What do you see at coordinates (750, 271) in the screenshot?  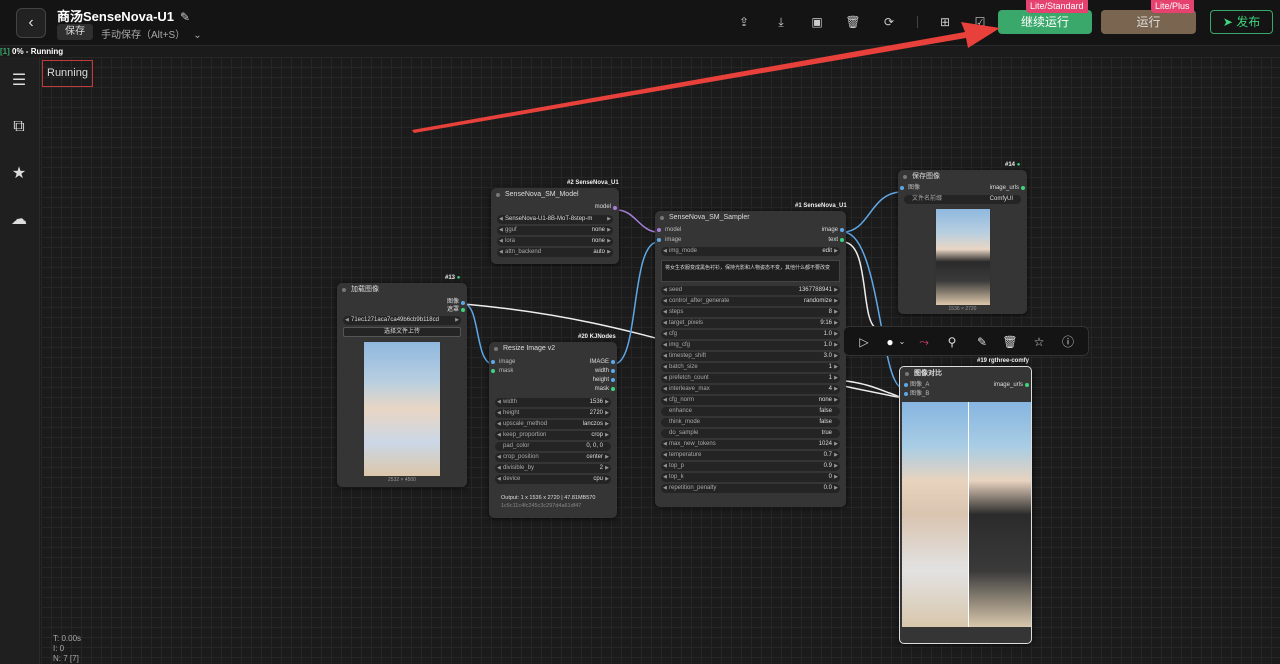 I see `prompt-textarea: 将女生衣服变成黑色衬衫，保持光影和人物姿态不变，其他什么都不要改变` at bounding box center [750, 271].